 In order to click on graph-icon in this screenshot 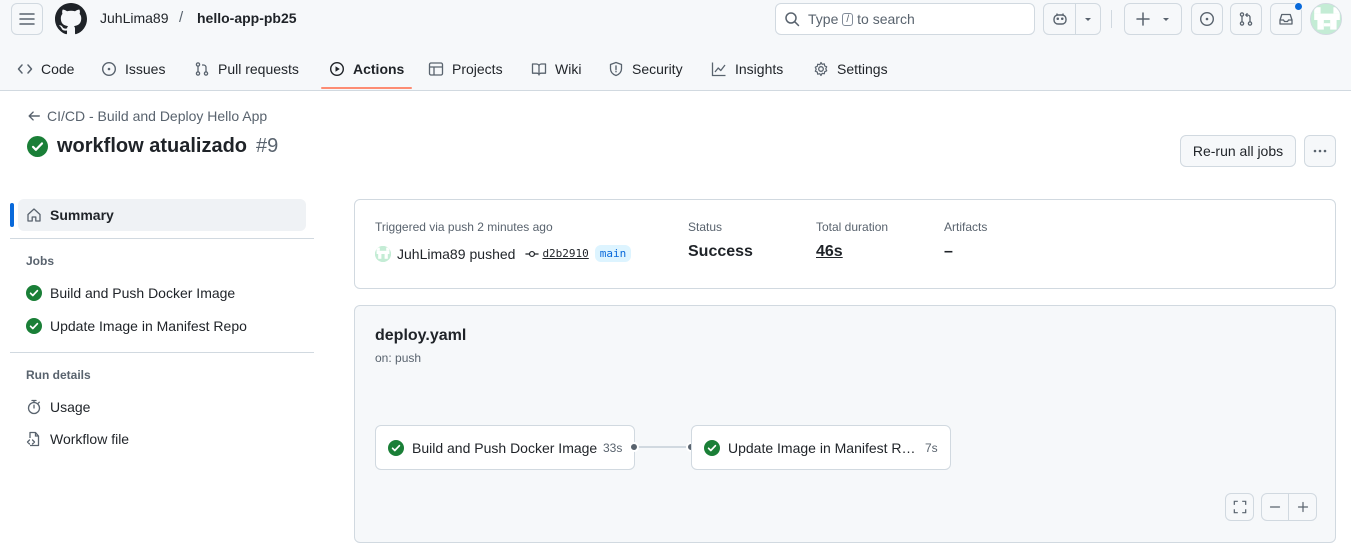, I will do `click(719, 69)`.